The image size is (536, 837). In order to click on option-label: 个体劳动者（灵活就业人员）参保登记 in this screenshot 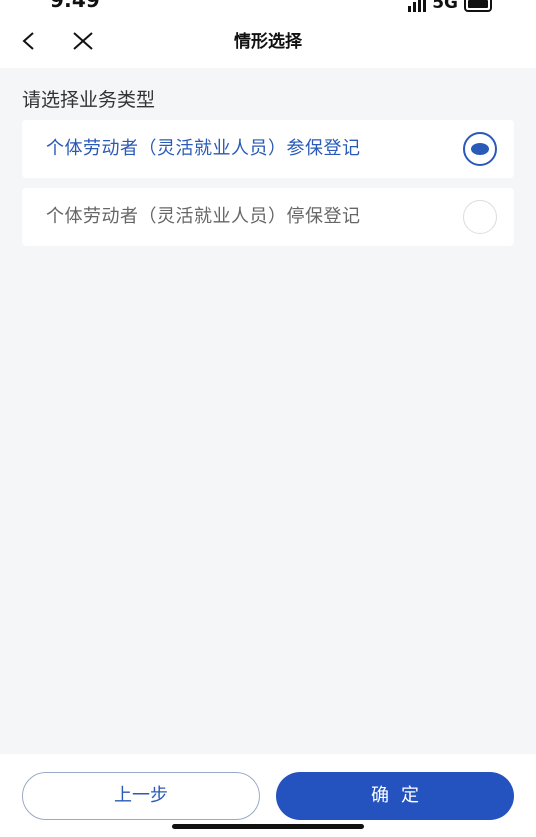, I will do `click(203, 148)`.